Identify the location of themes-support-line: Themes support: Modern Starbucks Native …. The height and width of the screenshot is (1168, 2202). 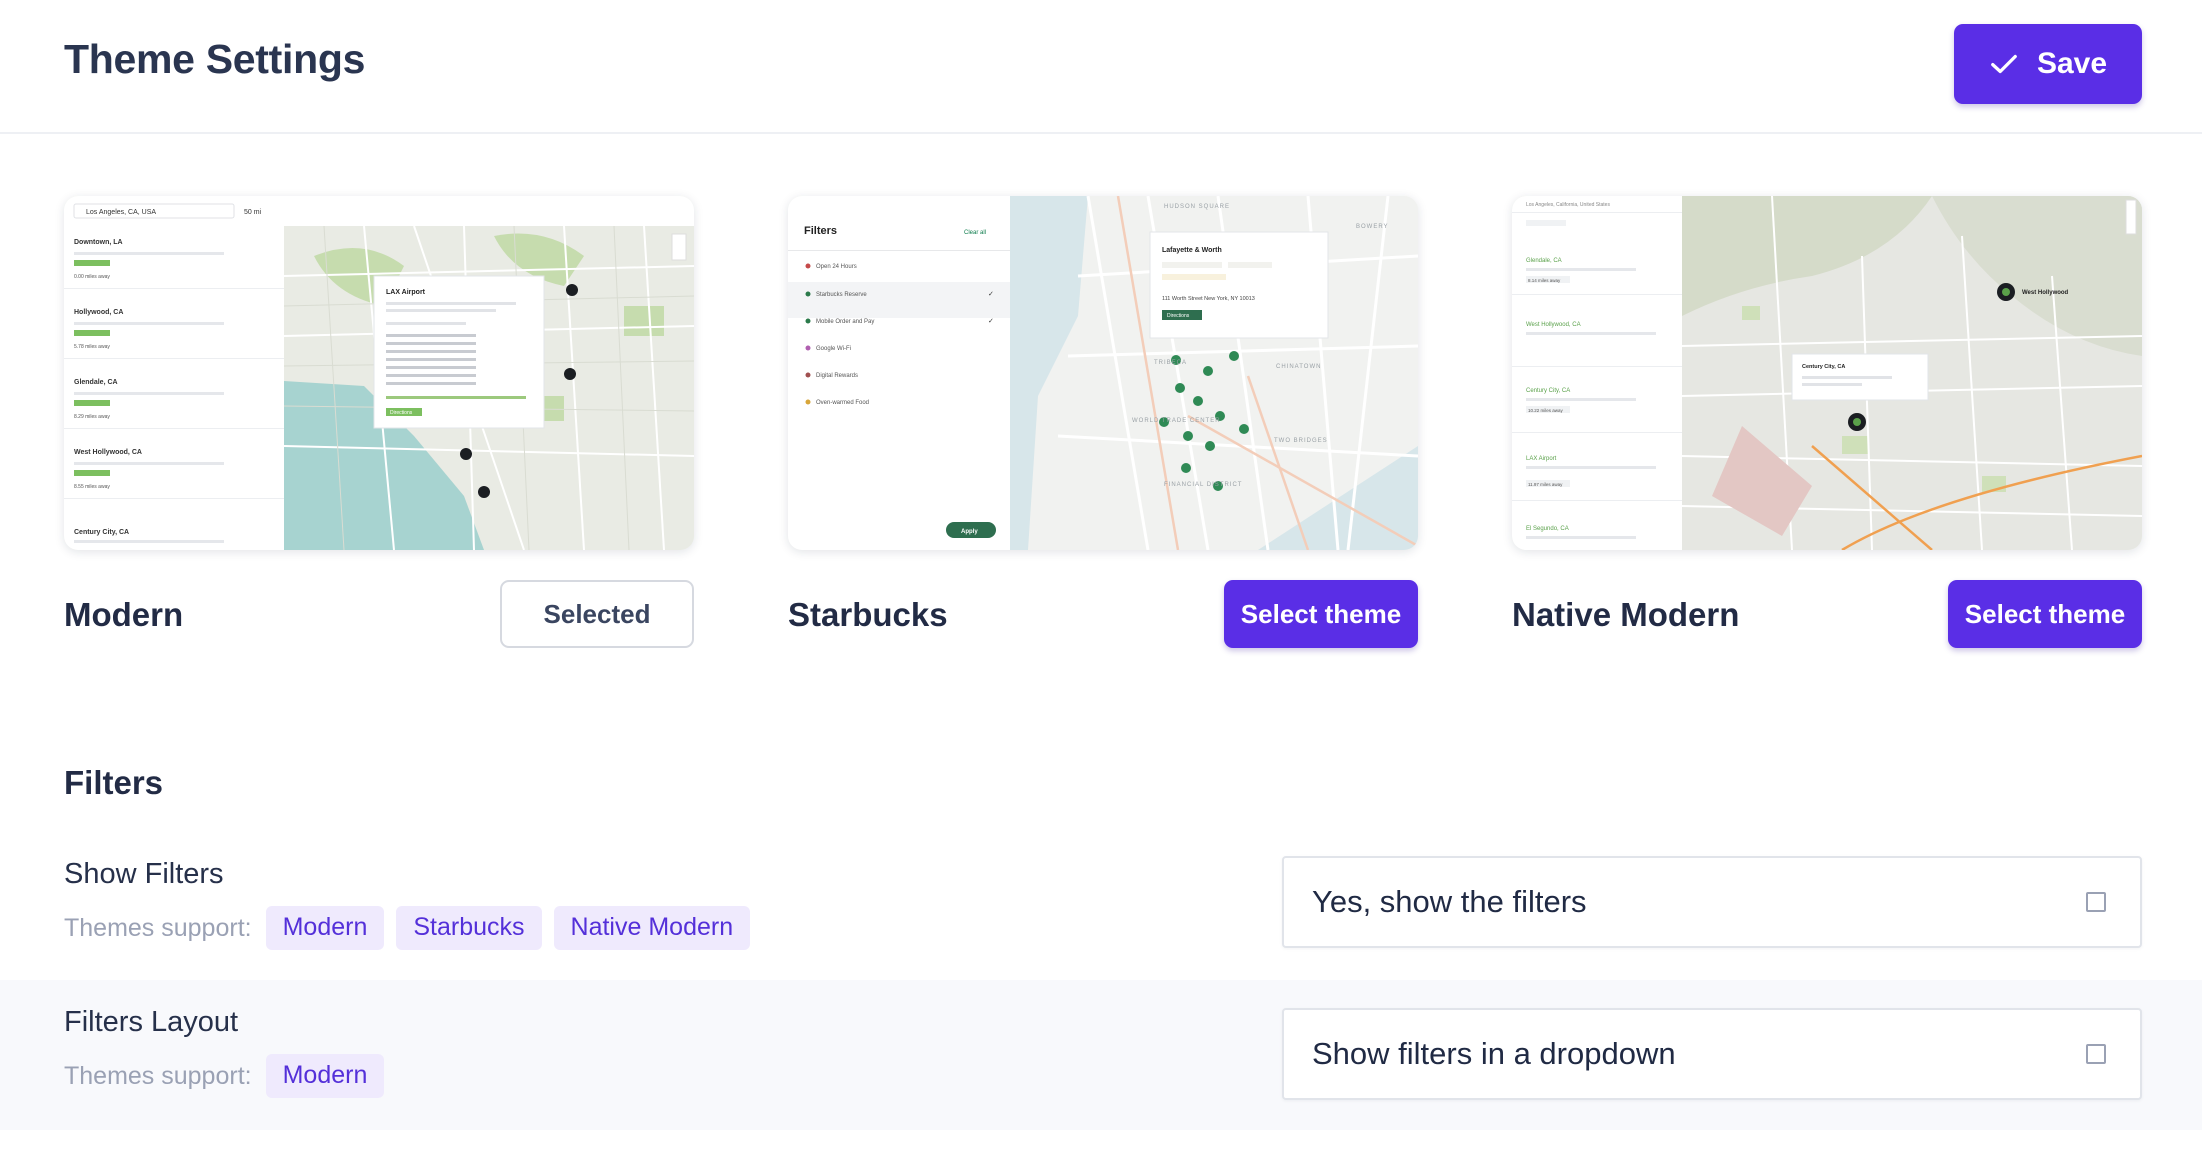
(407, 928).